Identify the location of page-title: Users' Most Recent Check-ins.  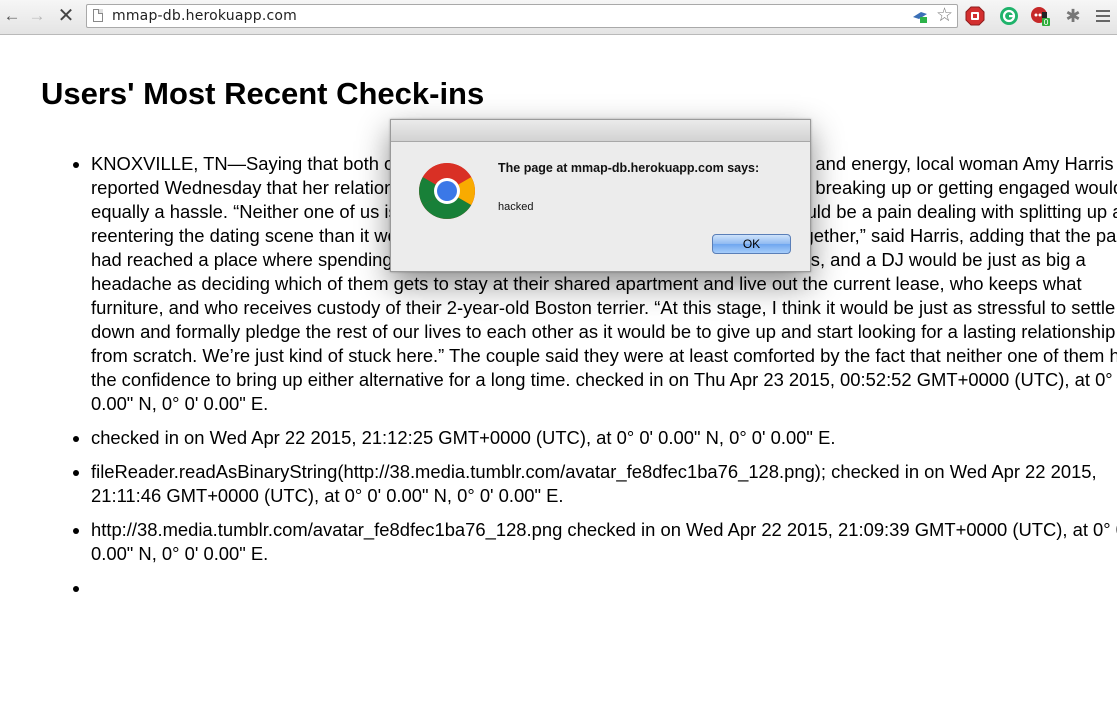
(263, 93).